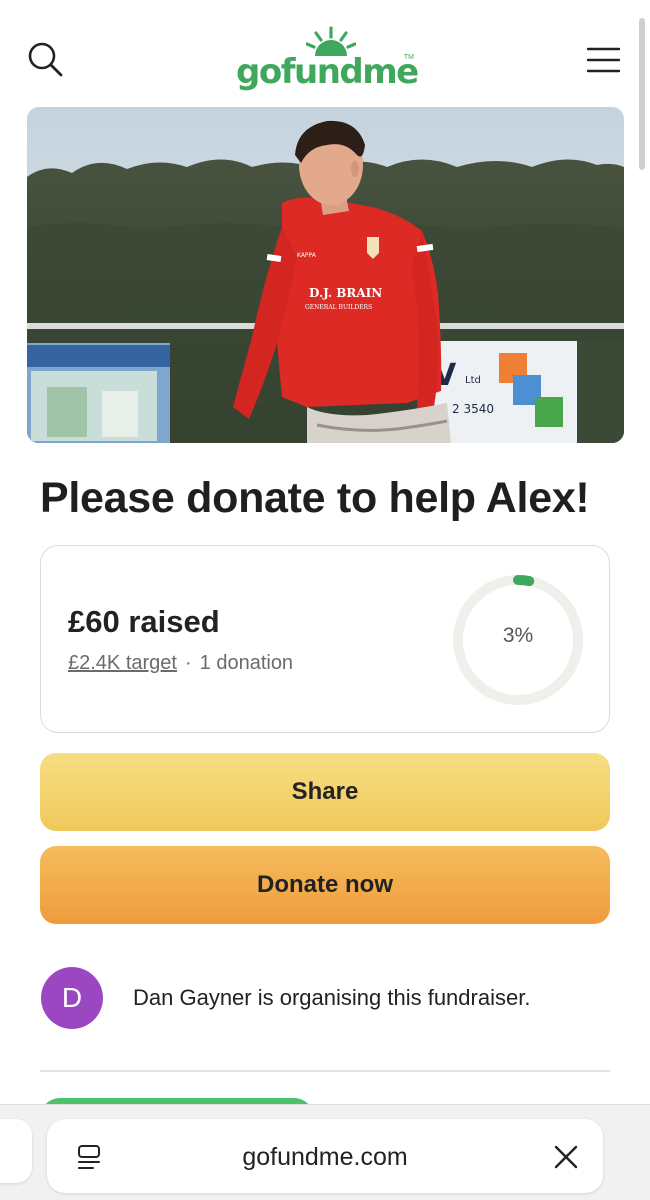 The image size is (650, 1200). I want to click on donate-now-button: Donate now, so click(325, 885).